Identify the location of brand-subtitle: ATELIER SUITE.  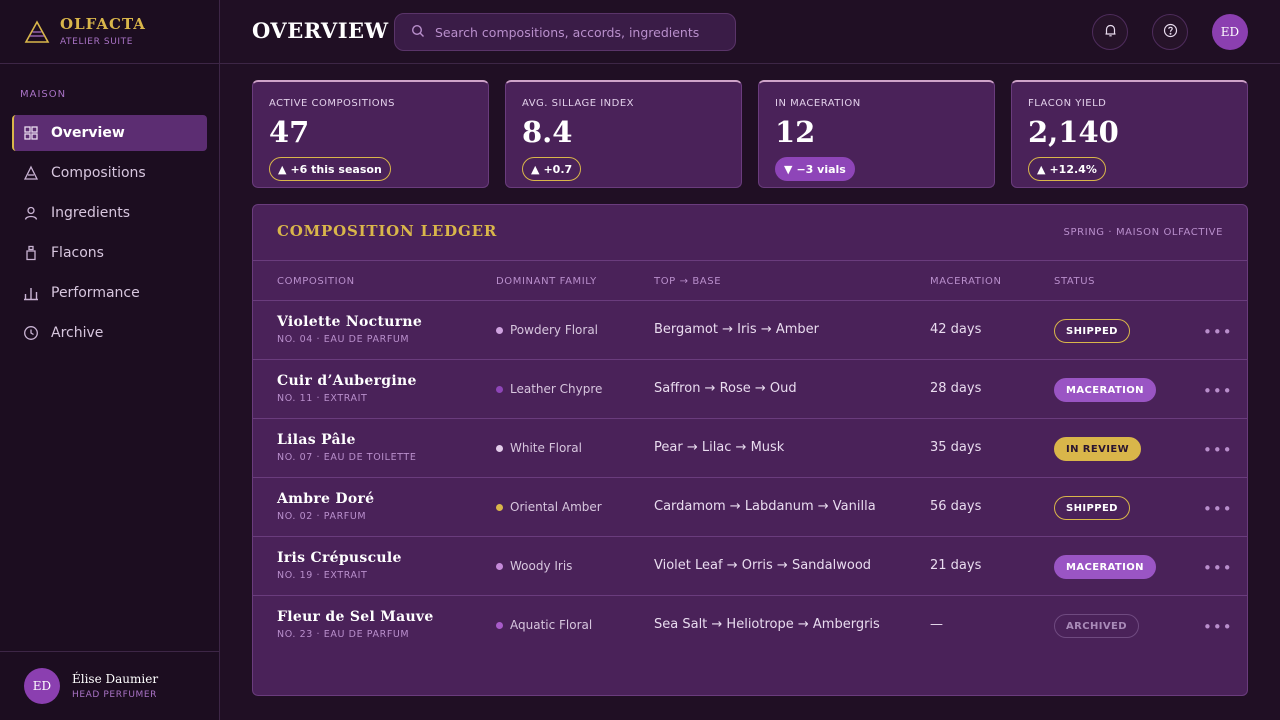
(97, 42).